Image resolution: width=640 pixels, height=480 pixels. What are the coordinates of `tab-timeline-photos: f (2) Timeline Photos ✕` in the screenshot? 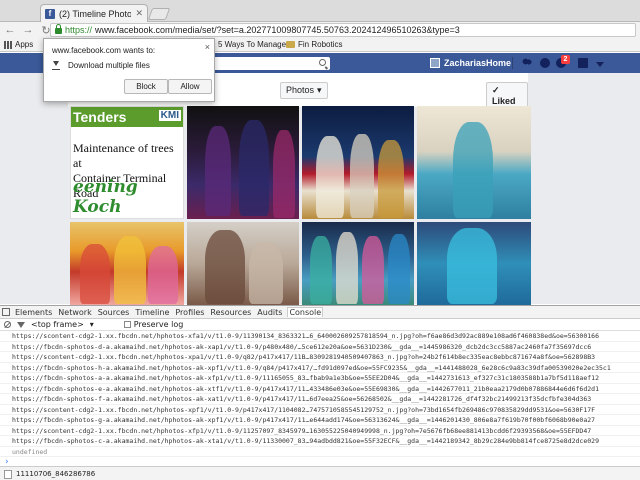 It's located at (94, 13).